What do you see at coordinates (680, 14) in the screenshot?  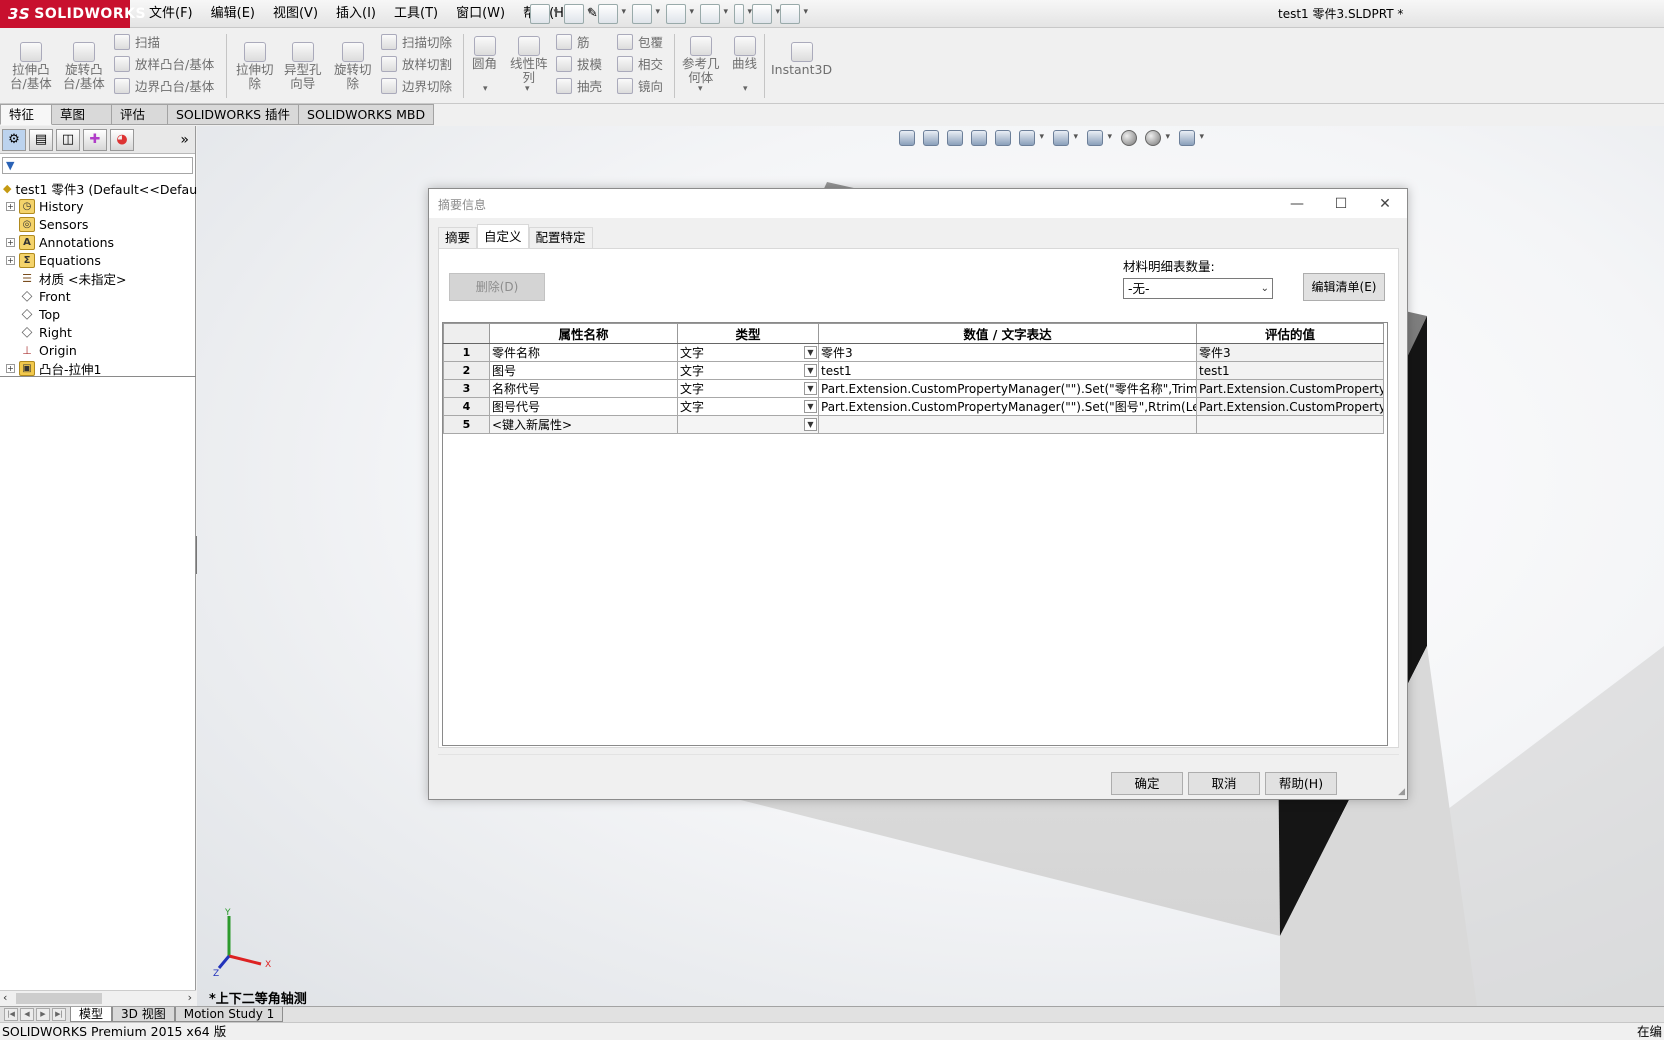 I see `undo-icon` at bounding box center [680, 14].